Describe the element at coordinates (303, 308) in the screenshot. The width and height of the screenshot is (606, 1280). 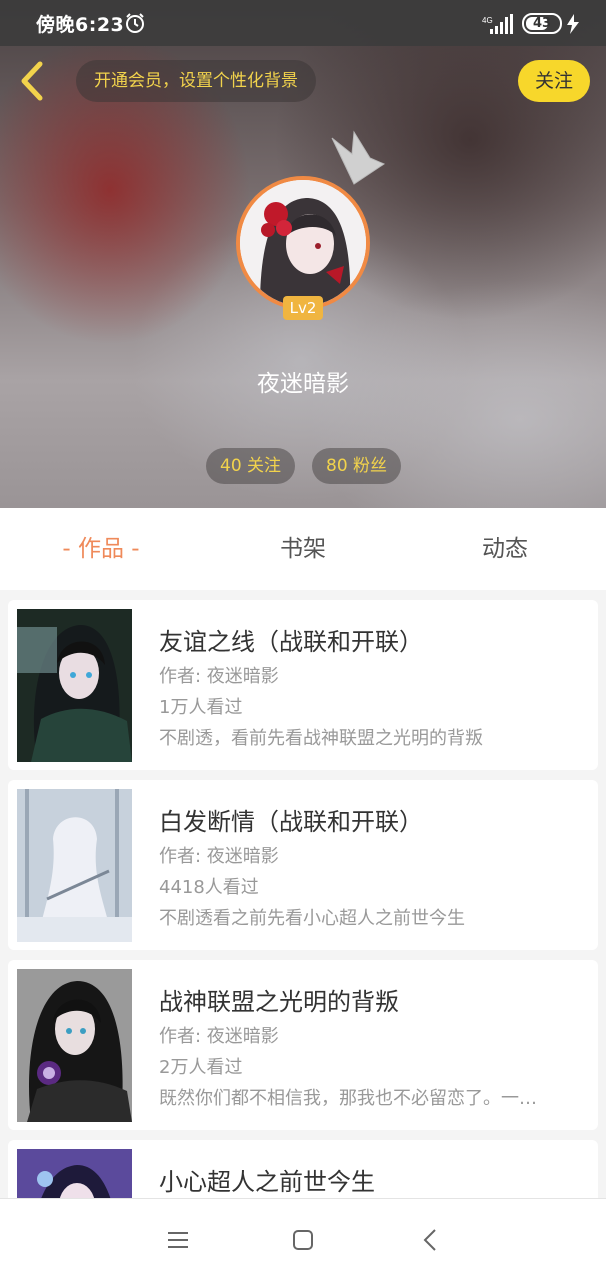
I see `level-badge: Lv2` at that location.